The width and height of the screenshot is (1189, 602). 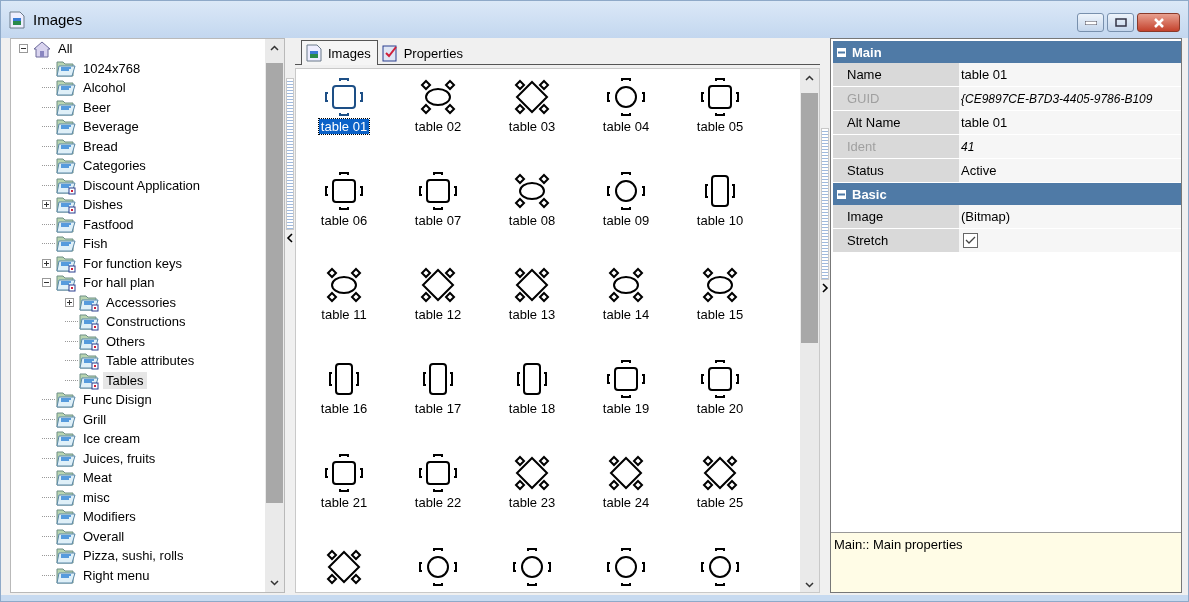 I want to click on property-name: Stretch, so click(x=896, y=240).